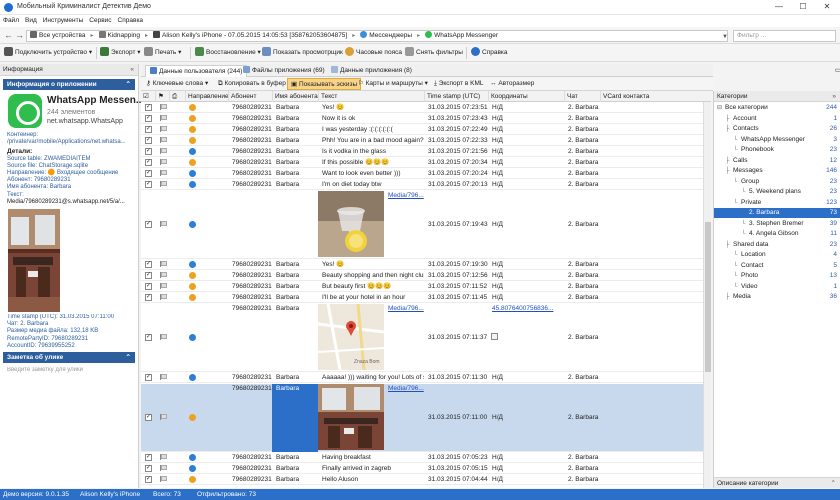 The height and width of the screenshot is (500, 840). Describe the element at coordinates (132, 70) in the screenshot. I see `collapse-panel-icon: «` at that location.